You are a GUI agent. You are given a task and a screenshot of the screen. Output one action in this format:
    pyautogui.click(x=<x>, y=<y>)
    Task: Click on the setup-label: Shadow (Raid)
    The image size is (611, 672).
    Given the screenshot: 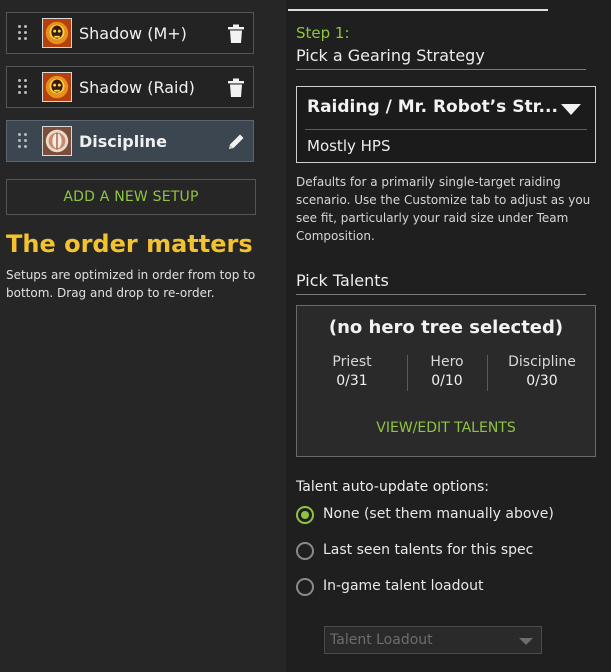 What is the action you would take?
    pyautogui.click(x=137, y=87)
    